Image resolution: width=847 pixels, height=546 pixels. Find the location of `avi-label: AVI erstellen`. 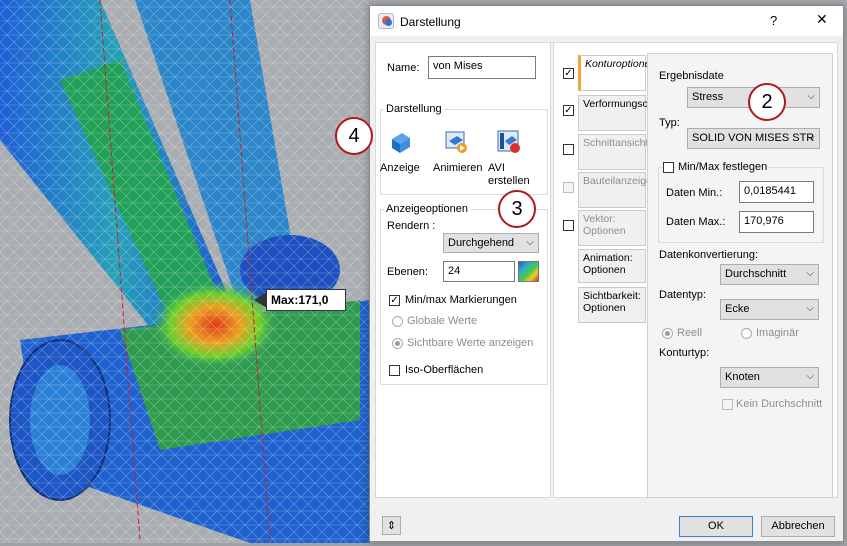

avi-label: AVI erstellen is located at coordinates (509, 174).